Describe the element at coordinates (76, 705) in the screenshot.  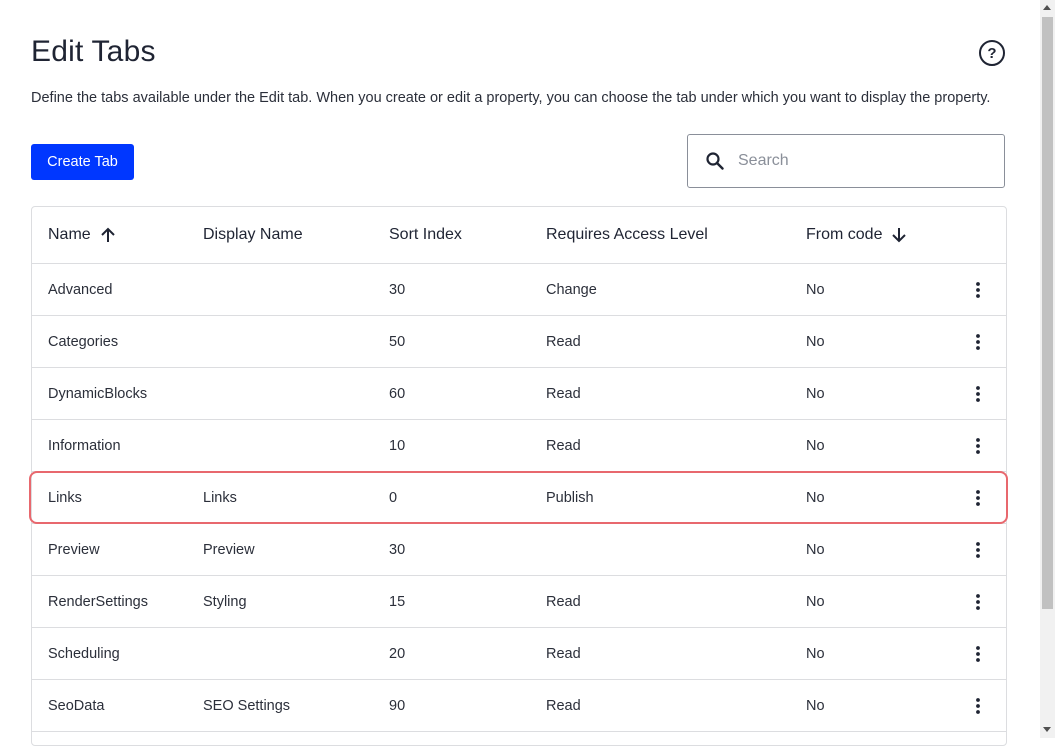
I see `cell-name: SeoData` at that location.